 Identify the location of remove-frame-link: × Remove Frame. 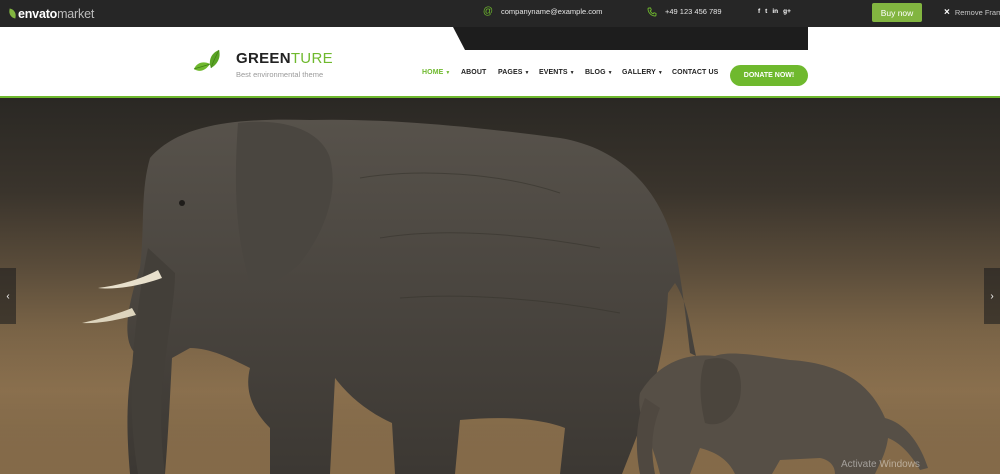
(972, 12).